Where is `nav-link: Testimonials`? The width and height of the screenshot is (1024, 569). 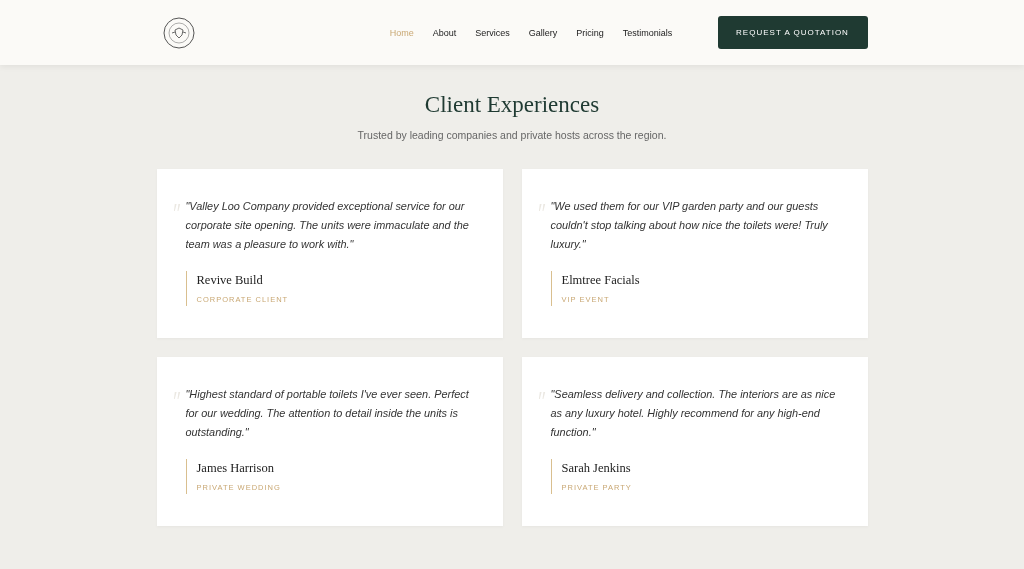 nav-link: Testimonials is located at coordinates (647, 32).